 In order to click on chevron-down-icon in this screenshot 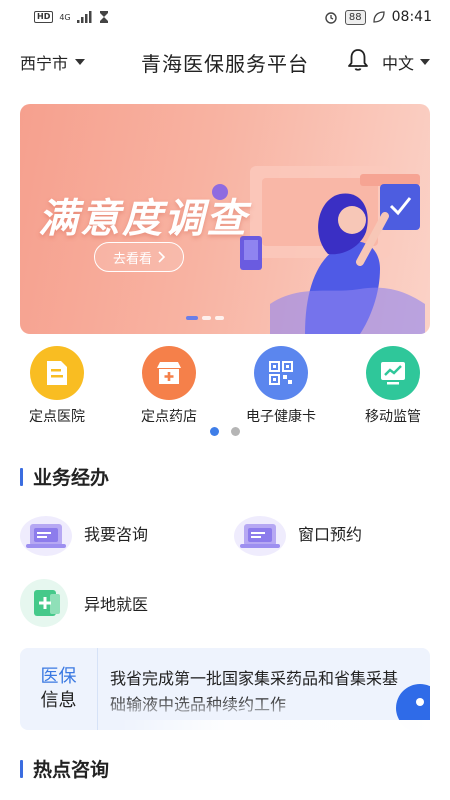, I will do `click(425, 62)`.